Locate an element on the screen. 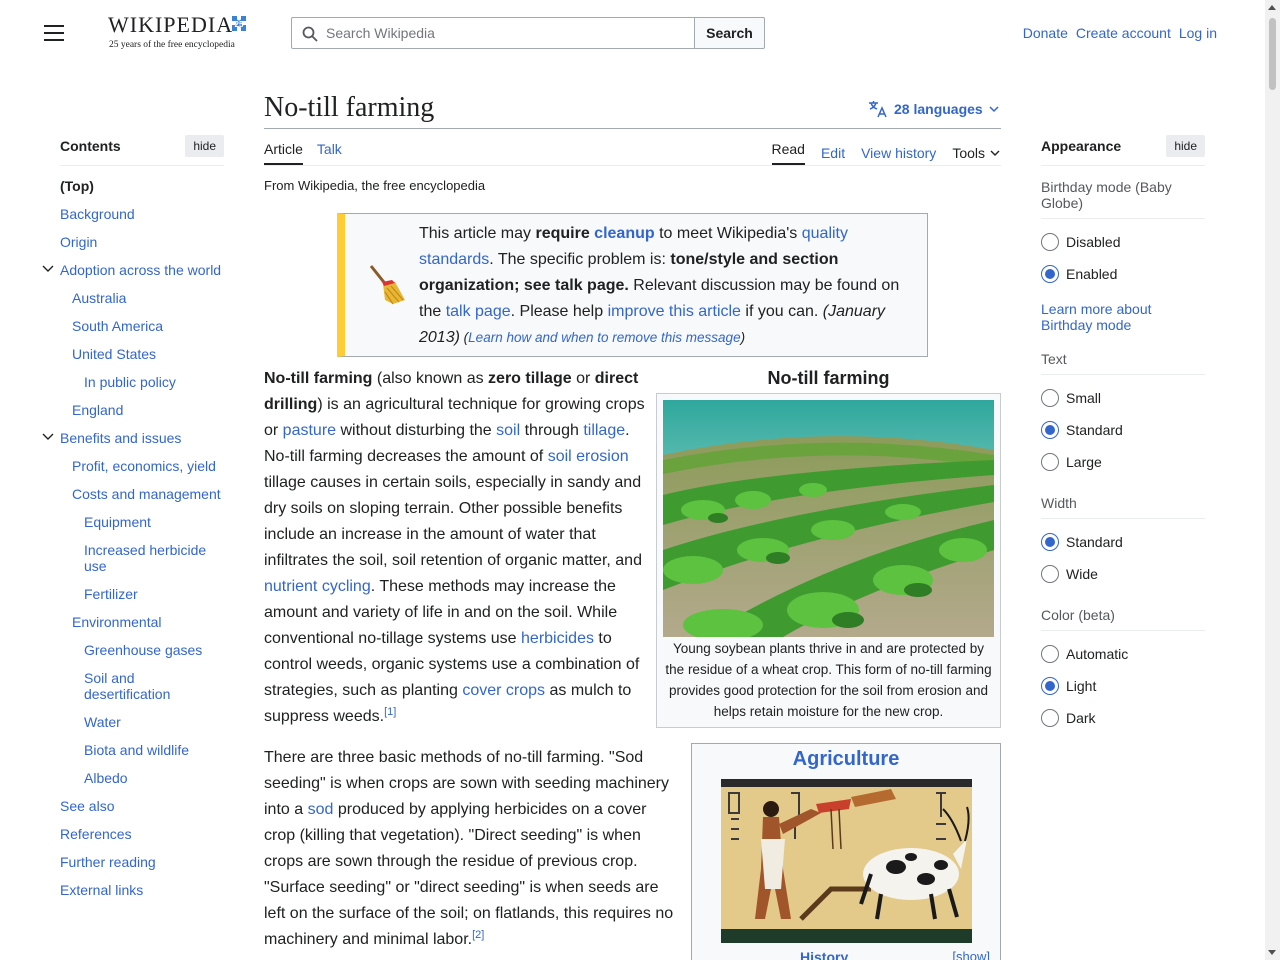 Image resolution: width=1280 pixels, height=960 pixels. agriculture-sidebar: Agriculture History [show] is located at coordinates (846, 851).